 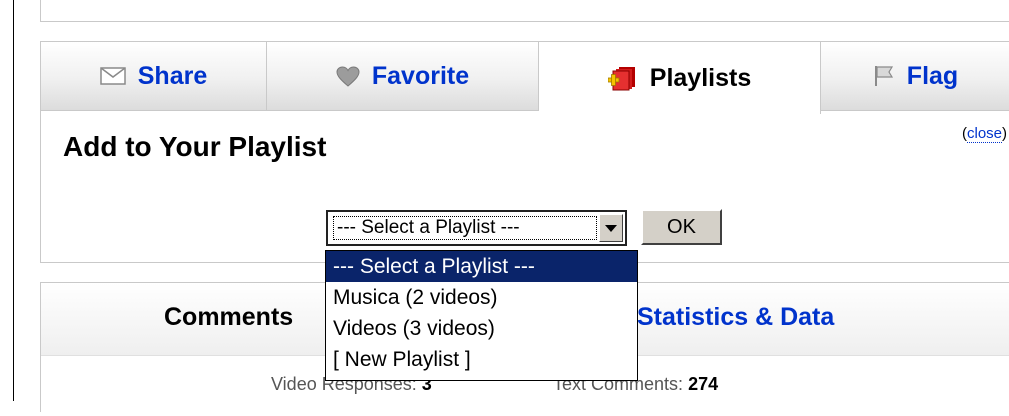 What do you see at coordinates (611, 228) in the screenshot?
I see `chevron-down-icon` at bounding box center [611, 228].